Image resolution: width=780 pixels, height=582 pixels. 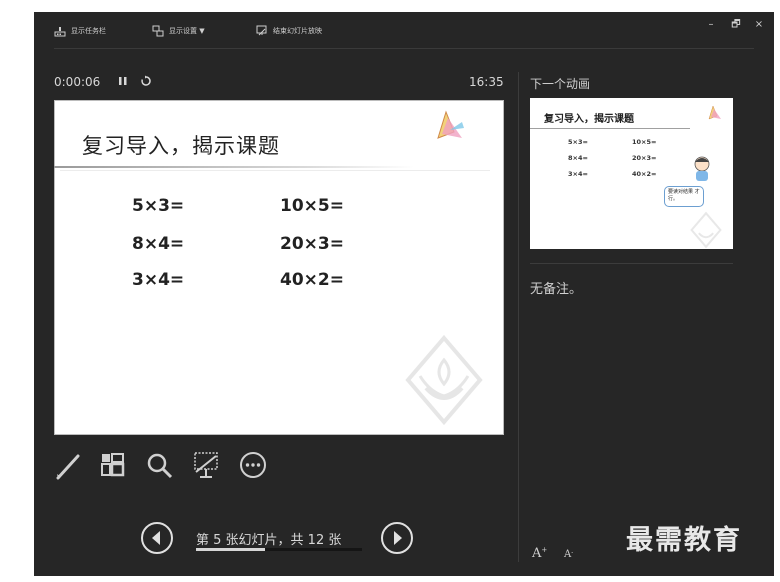 I want to click on chevron-left-icon, so click(x=157, y=538).